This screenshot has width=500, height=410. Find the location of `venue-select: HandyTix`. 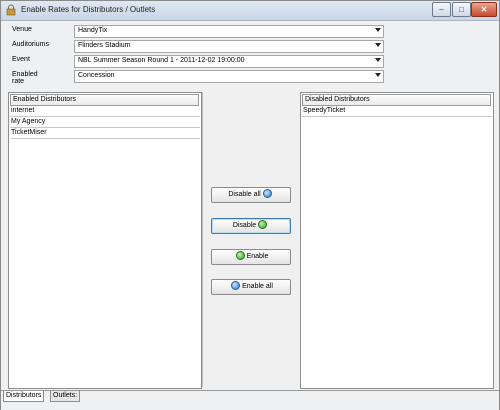

venue-select: HandyTix is located at coordinates (229, 31).